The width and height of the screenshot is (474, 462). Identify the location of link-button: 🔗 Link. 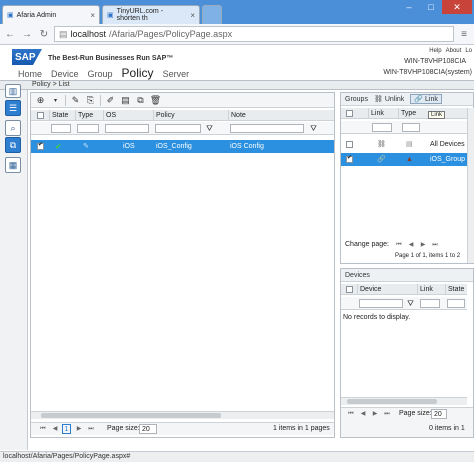
(426, 99).